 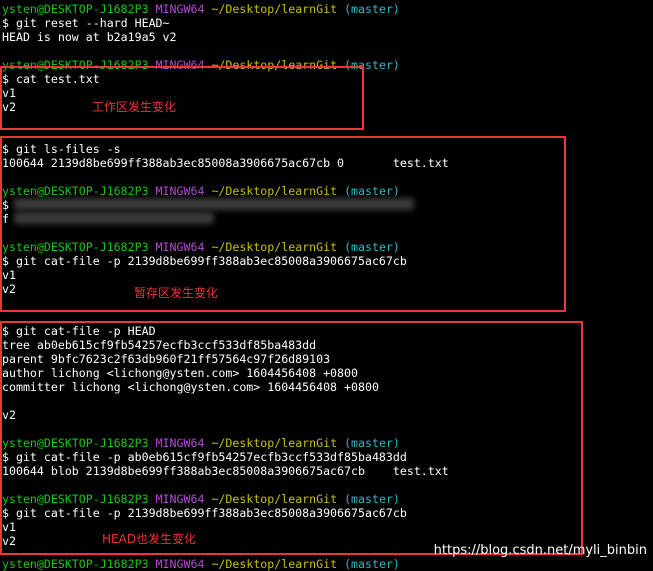 I want to click on highlight-box-working-dir, so click(x=182, y=98).